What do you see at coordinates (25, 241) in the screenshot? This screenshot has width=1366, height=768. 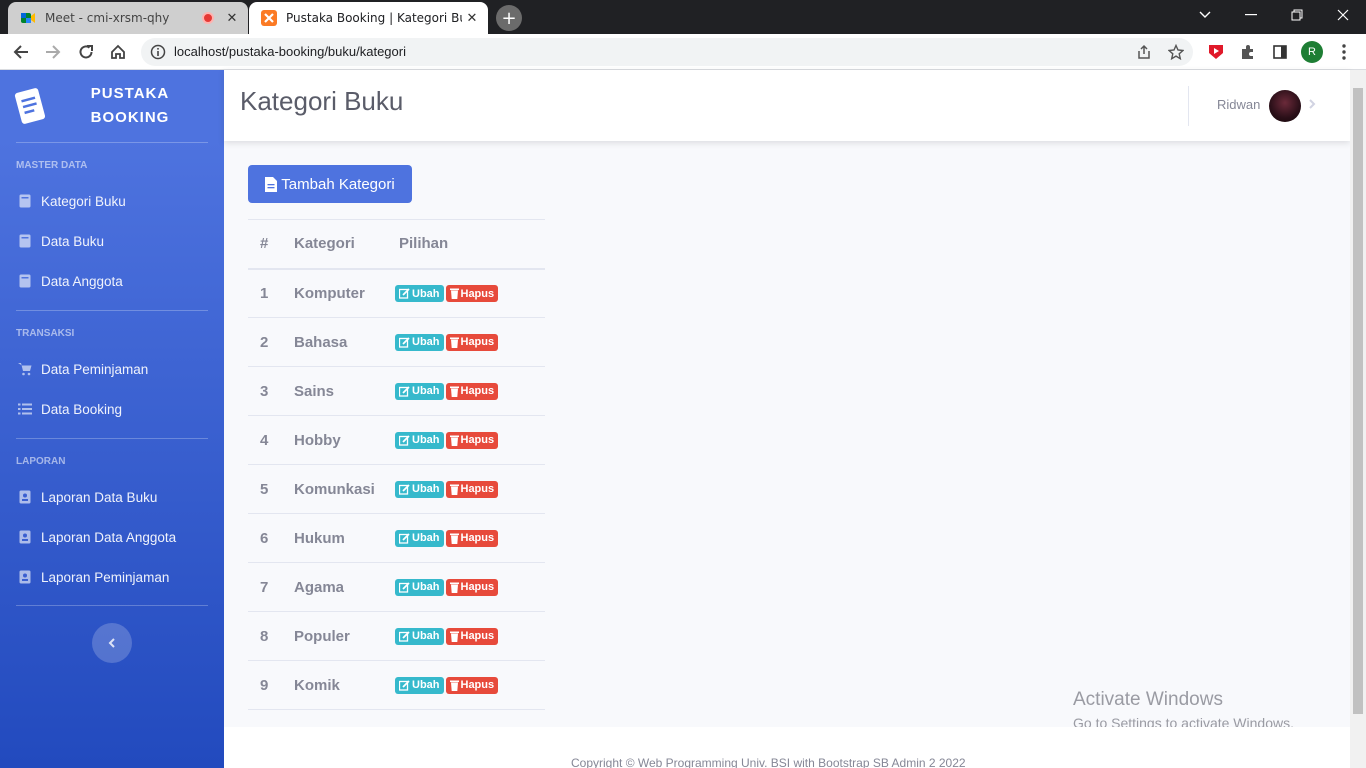 I see `book-icon` at bounding box center [25, 241].